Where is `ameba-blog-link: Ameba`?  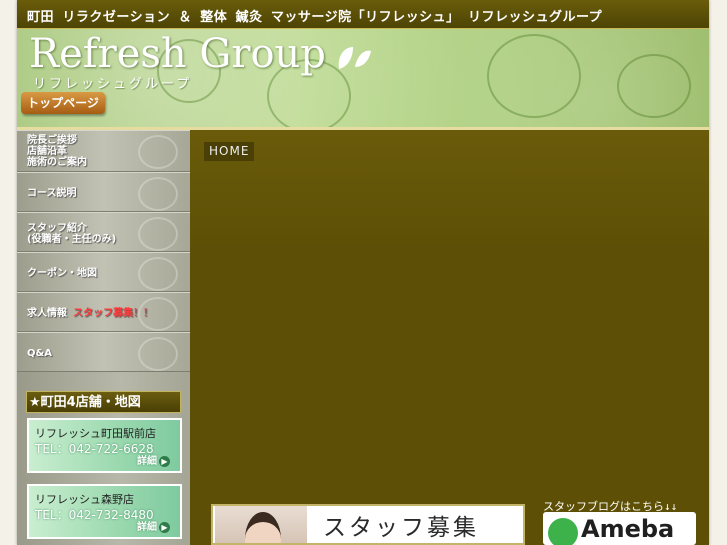 ameba-blog-link: Ameba is located at coordinates (619, 528).